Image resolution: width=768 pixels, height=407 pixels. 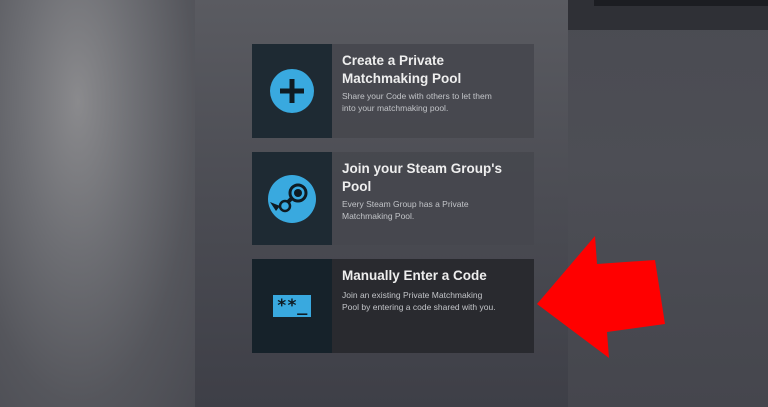 I want to click on card-title: Join your Steam Group's Pool, so click(x=422, y=177).